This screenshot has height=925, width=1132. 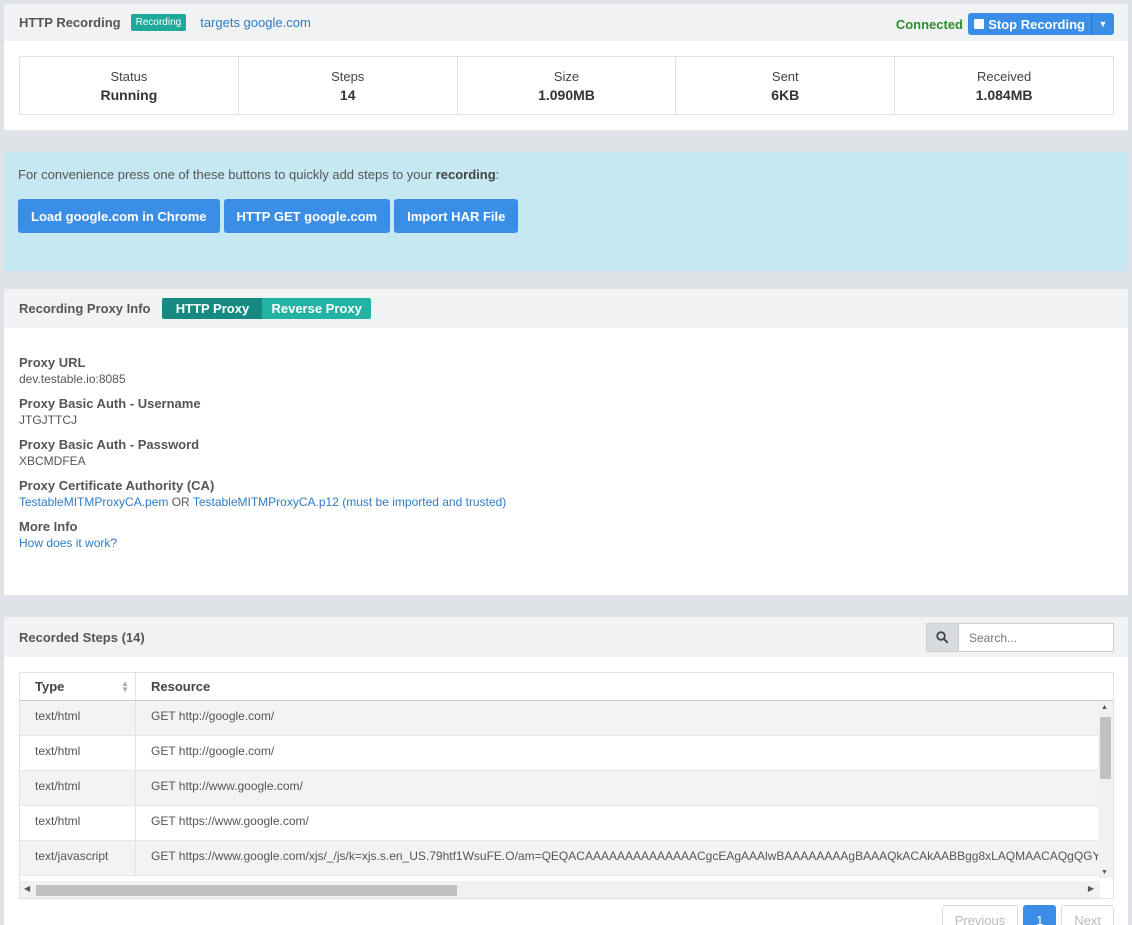 I want to click on proxy-url-value: dev.testable.io:8085, so click(x=72, y=379).